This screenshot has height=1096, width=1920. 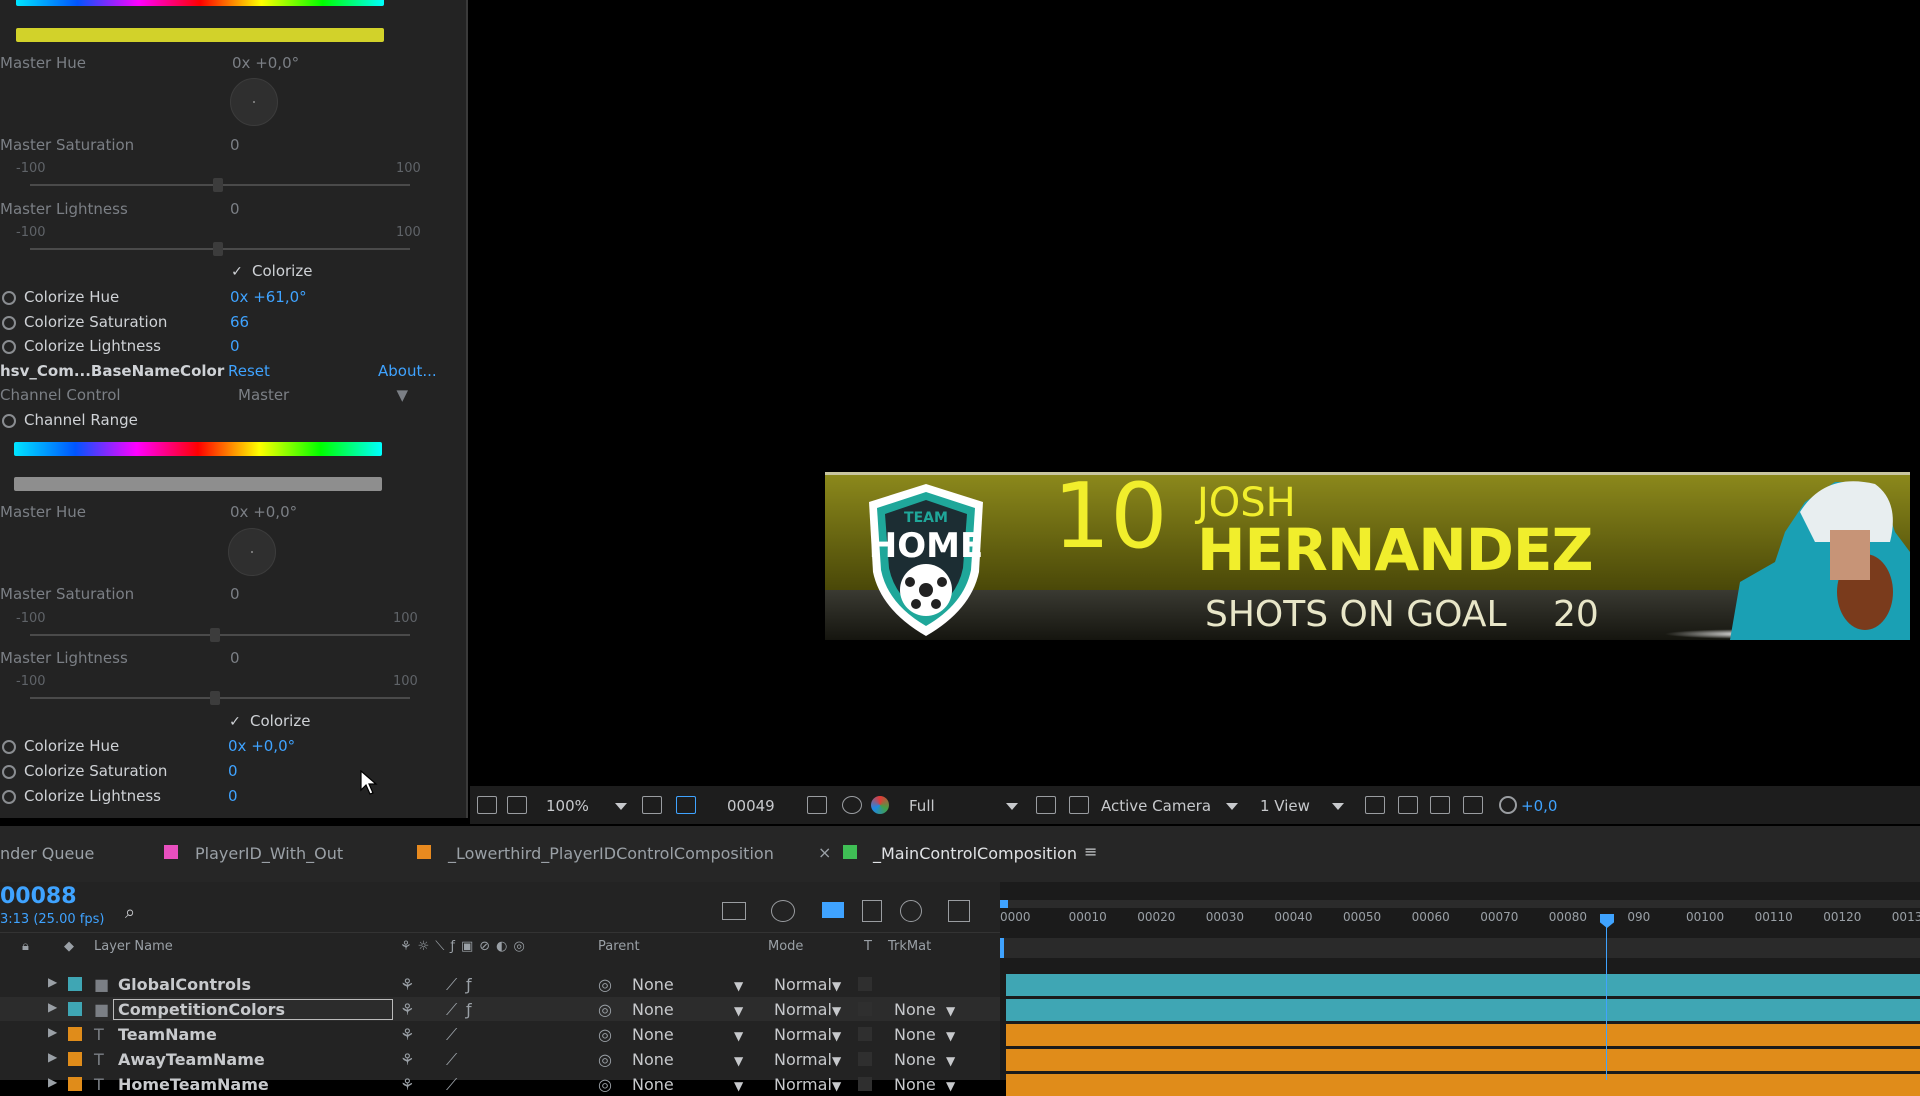 What do you see at coordinates (1090, 851) in the screenshot?
I see `panel-menu-icon: ≡` at bounding box center [1090, 851].